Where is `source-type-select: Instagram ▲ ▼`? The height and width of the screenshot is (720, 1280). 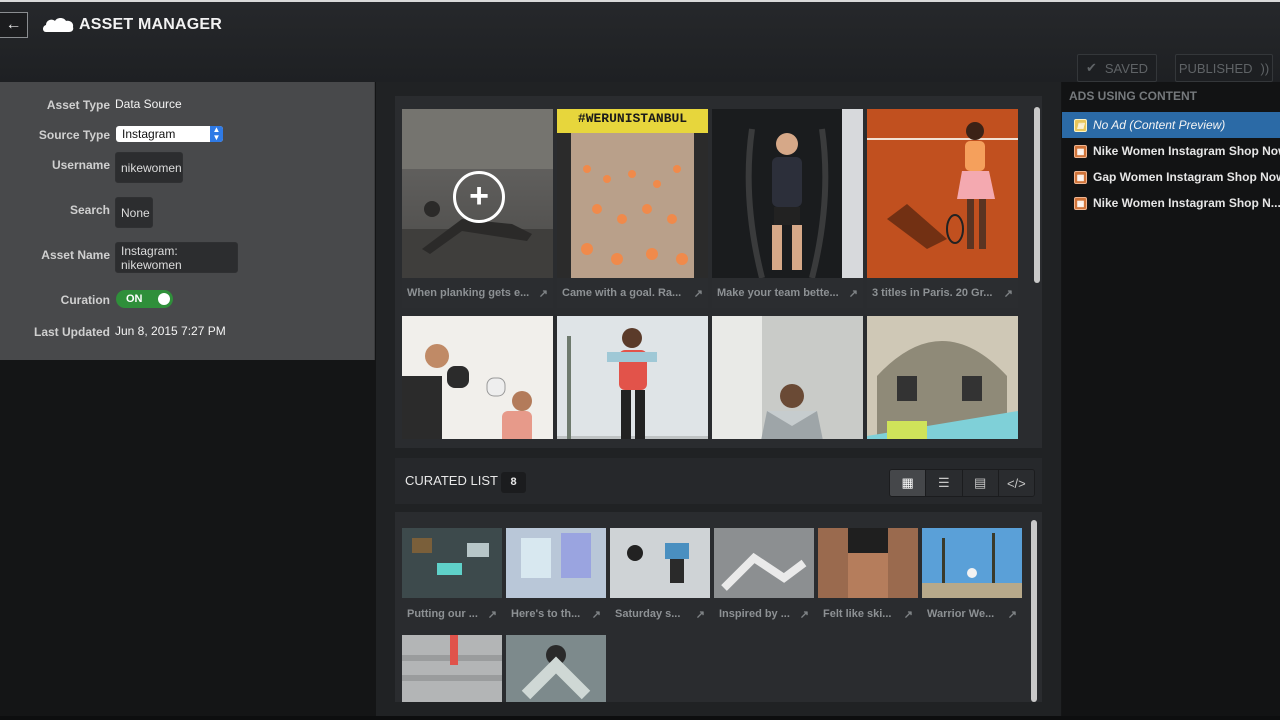
source-type-select: Instagram ▲ ▼ is located at coordinates (169, 134).